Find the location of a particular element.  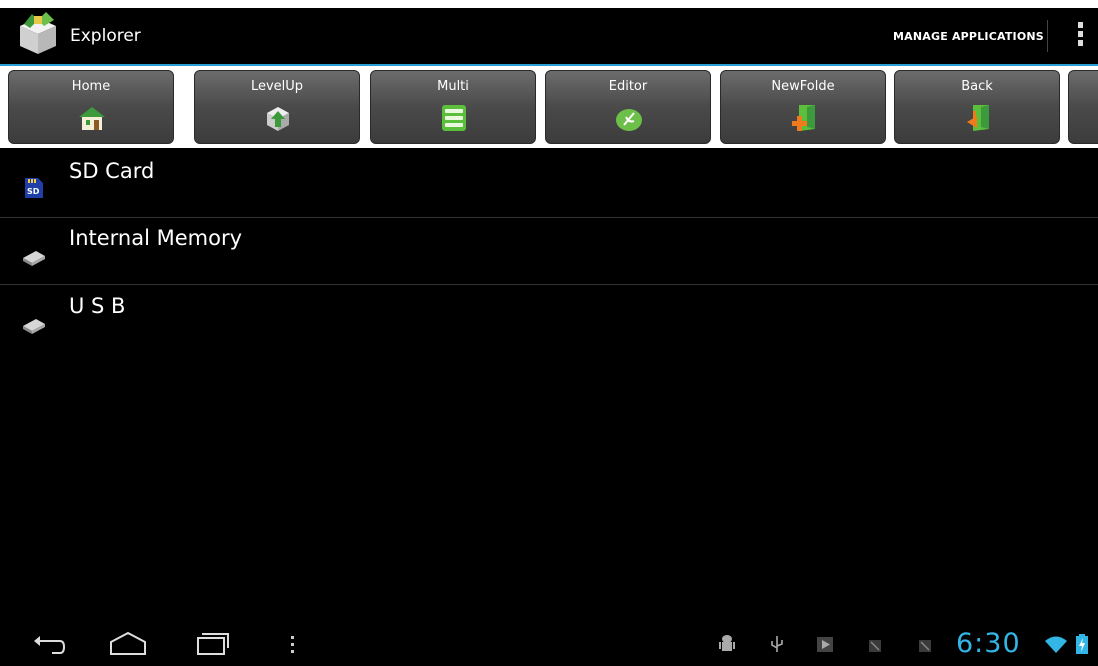

list-item-label: U S B is located at coordinates (97, 306).